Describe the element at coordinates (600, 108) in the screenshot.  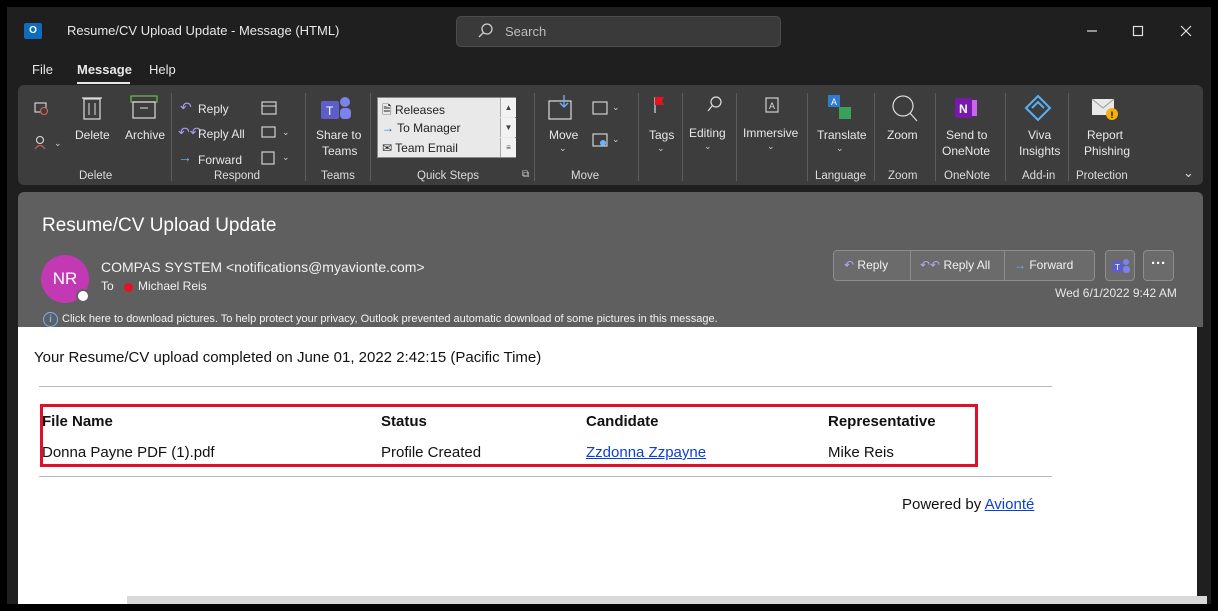
I see `rules-icon` at that location.